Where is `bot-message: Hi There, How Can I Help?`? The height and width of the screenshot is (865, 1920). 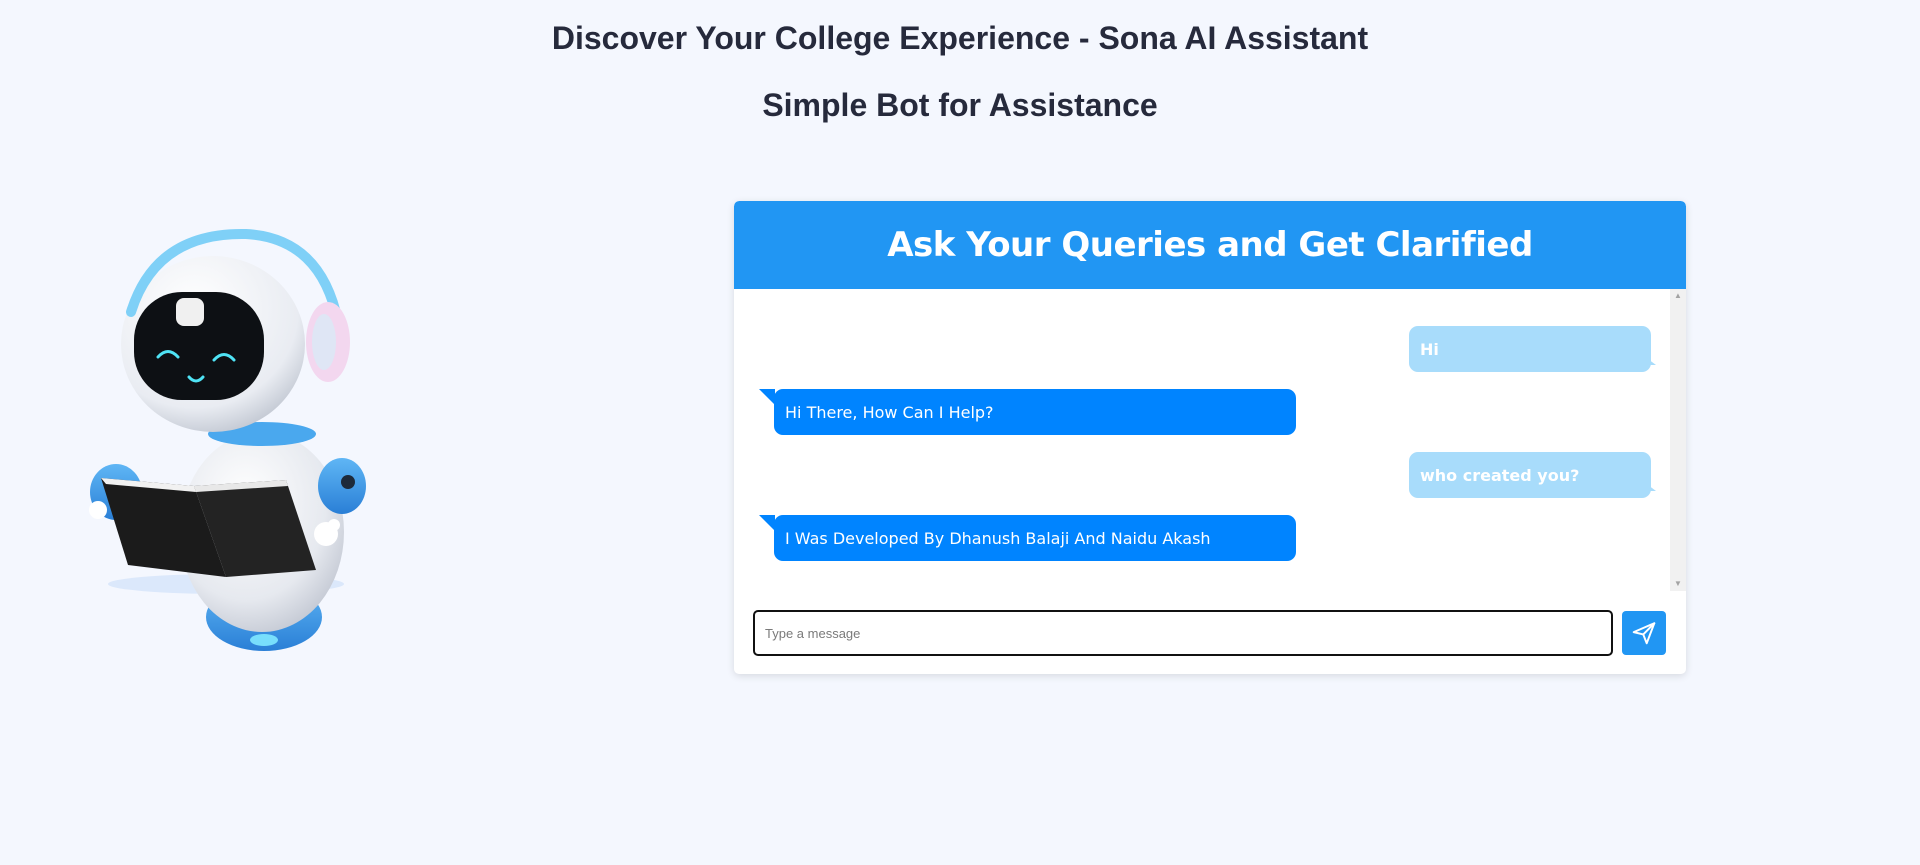
bot-message: Hi There, How Can I Help? is located at coordinates (1027, 412).